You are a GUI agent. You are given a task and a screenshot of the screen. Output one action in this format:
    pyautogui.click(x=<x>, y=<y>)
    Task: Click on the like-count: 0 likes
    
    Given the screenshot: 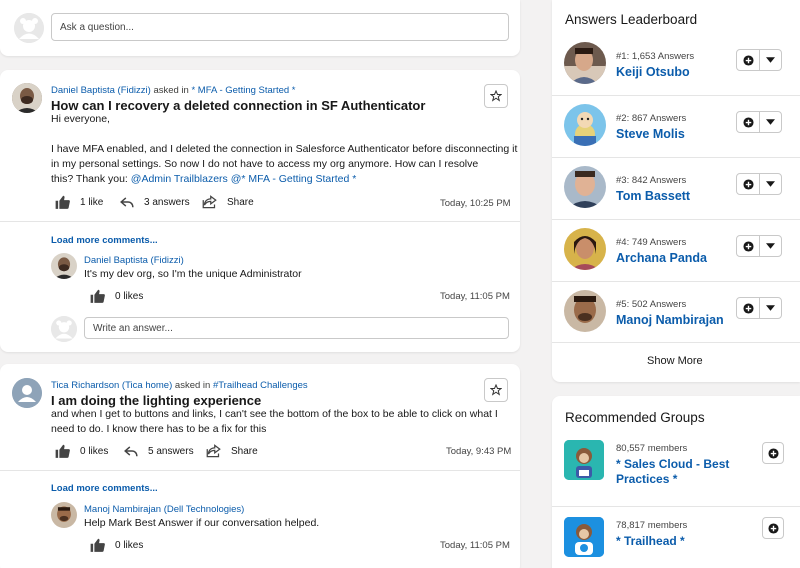 What is the action you would take?
    pyautogui.click(x=94, y=451)
    